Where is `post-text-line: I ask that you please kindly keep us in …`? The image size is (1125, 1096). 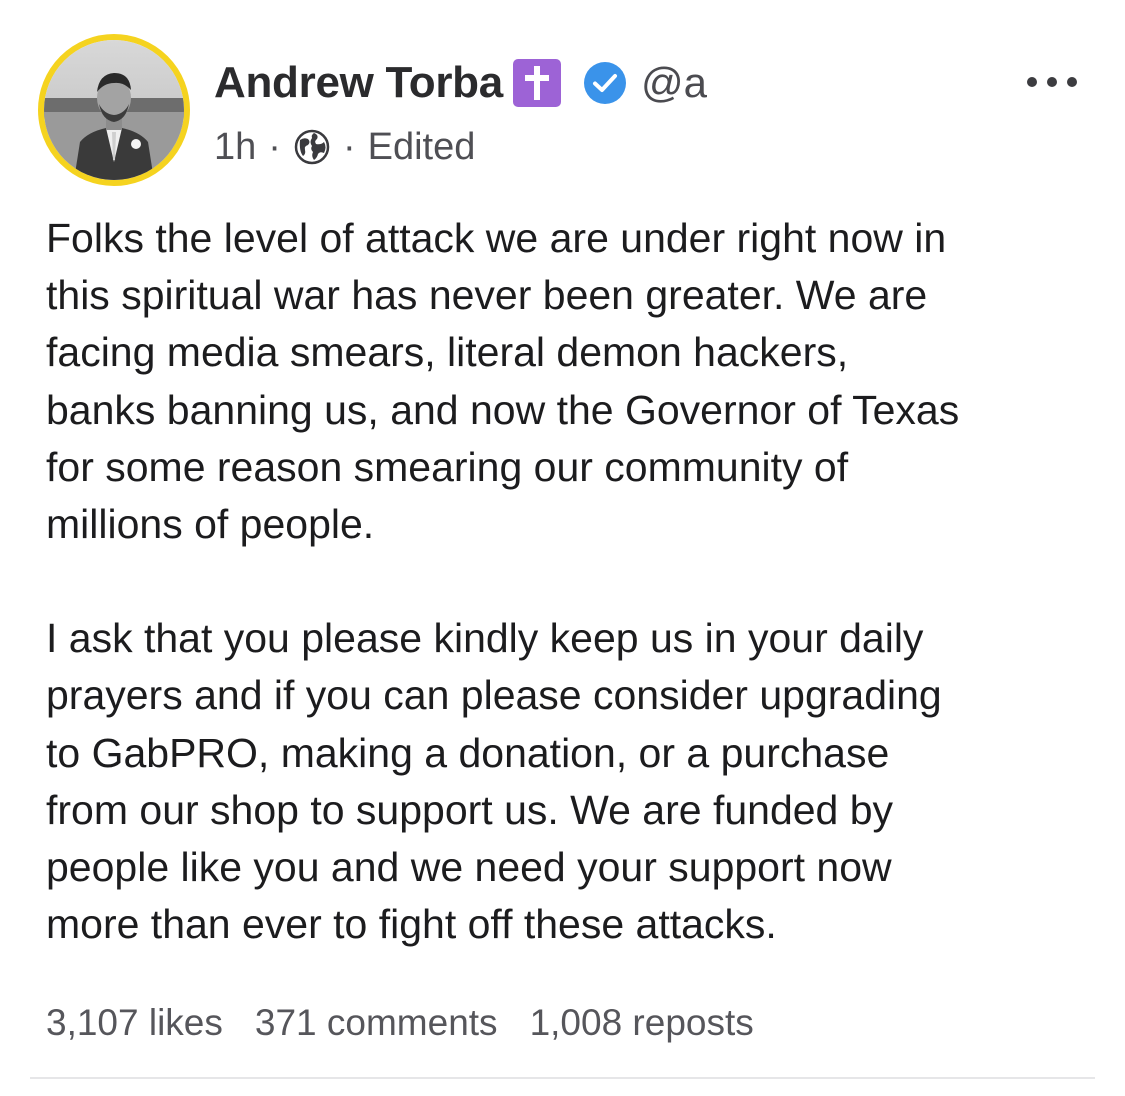 post-text-line: I ask that you please kindly keep us in … is located at coordinates (485, 638).